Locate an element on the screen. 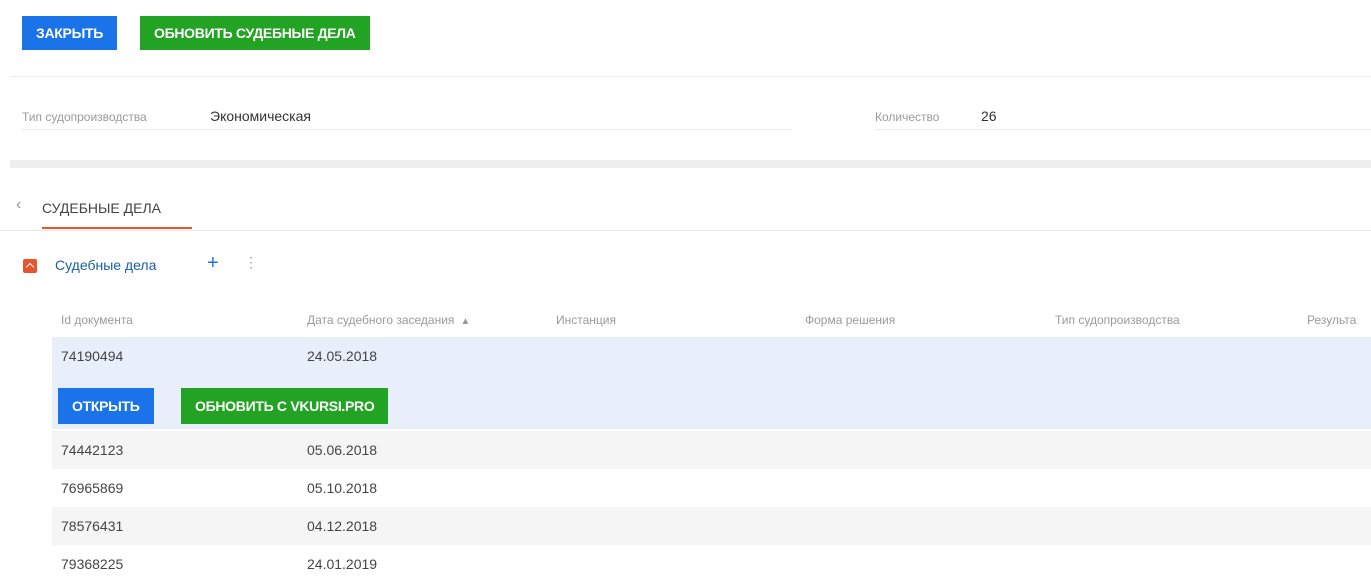  active-tab-indicator is located at coordinates (117, 228).